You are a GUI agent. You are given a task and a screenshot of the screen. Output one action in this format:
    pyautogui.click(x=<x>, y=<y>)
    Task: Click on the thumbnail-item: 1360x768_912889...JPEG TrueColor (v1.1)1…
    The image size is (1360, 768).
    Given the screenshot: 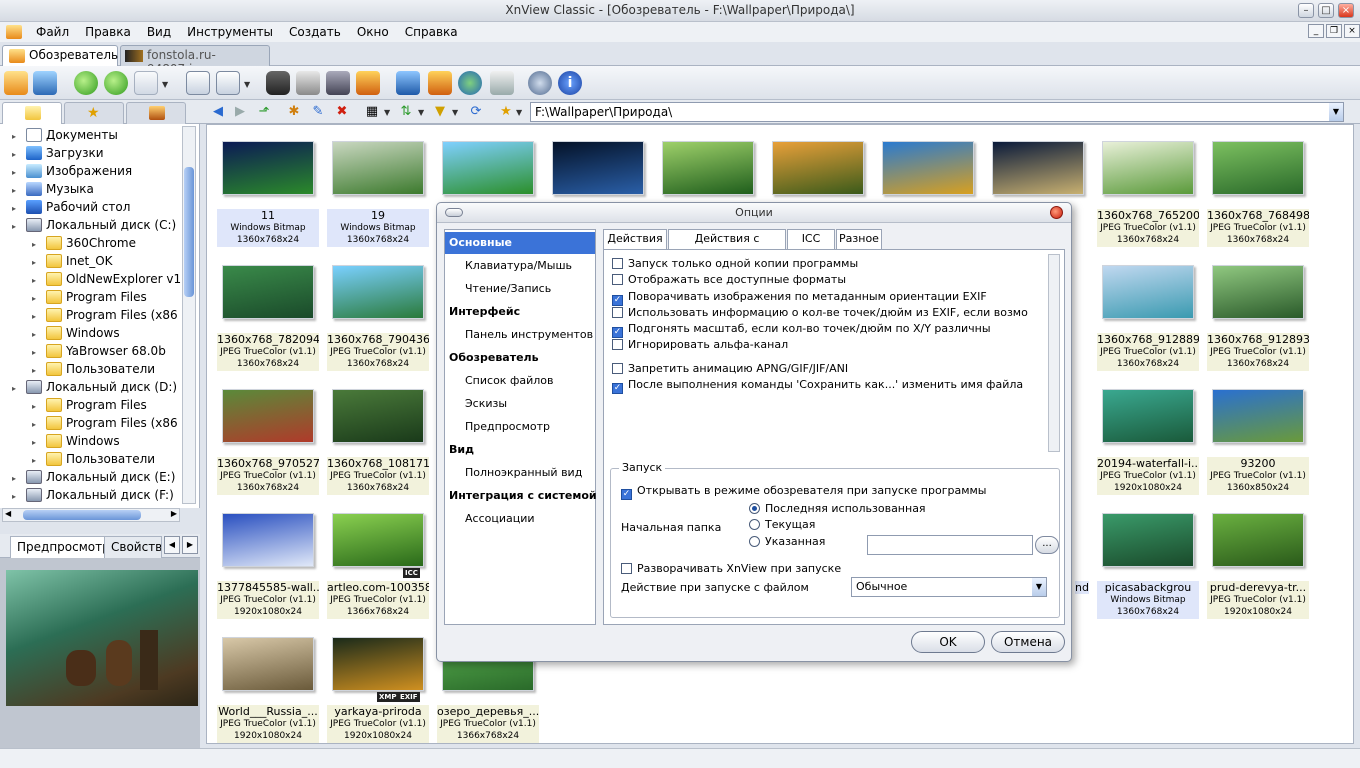 What is the action you would take?
    pyautogui.click(x=1148, y=318)
    